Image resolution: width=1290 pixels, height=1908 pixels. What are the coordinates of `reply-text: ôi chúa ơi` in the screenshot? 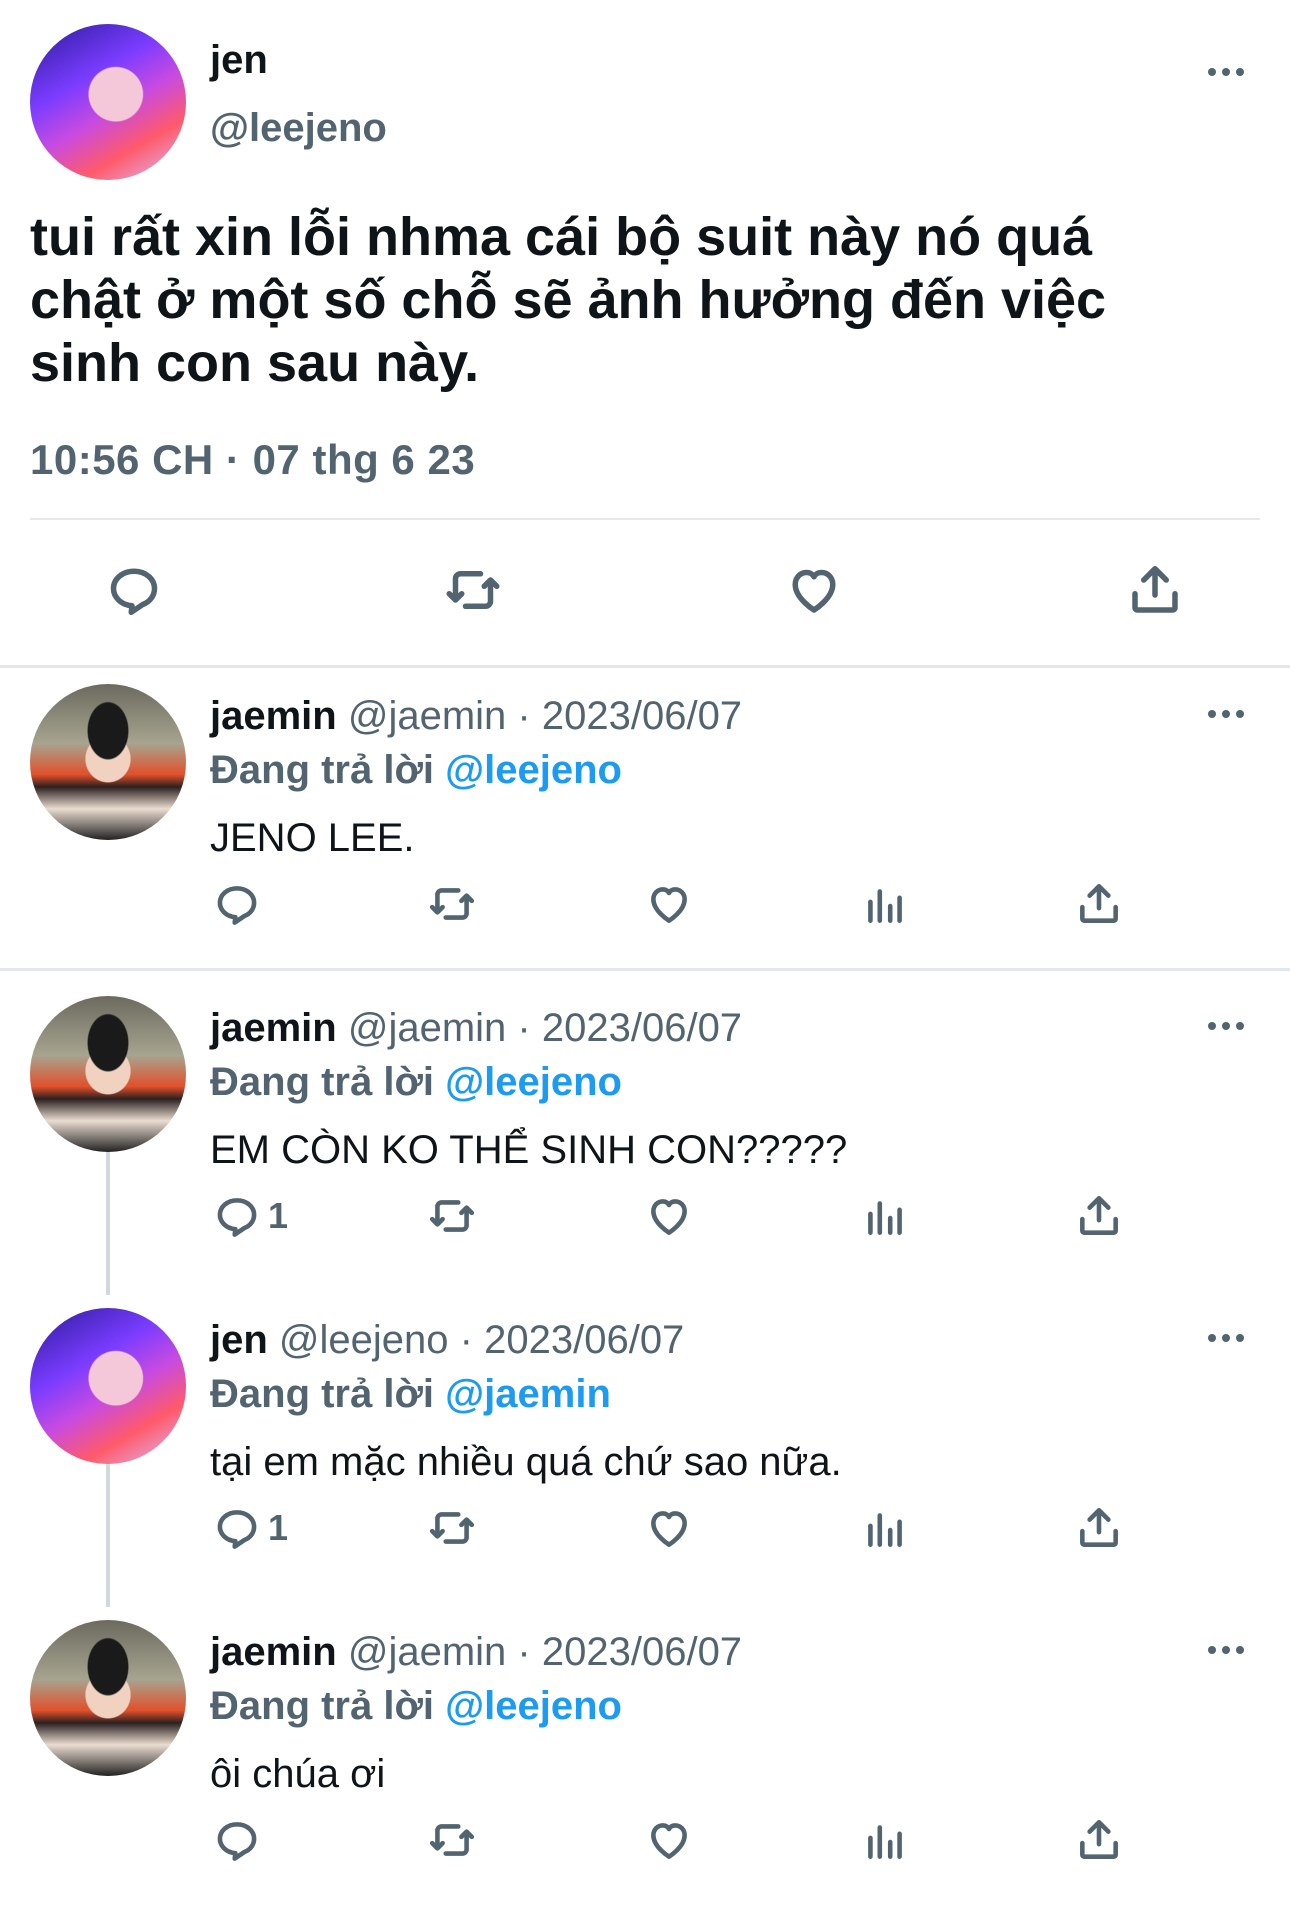 It's located at (298, 1774).